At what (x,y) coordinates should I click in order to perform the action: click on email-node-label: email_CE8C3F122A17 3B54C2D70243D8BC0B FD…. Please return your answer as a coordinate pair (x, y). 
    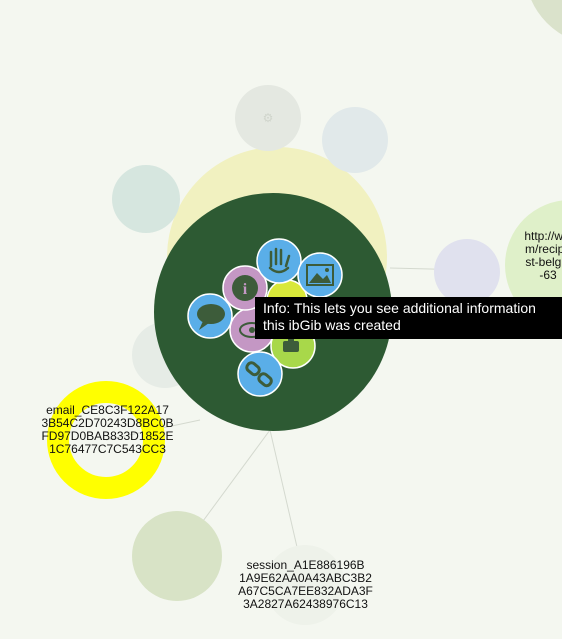
    Looking at the image, I should click on (107, 429).